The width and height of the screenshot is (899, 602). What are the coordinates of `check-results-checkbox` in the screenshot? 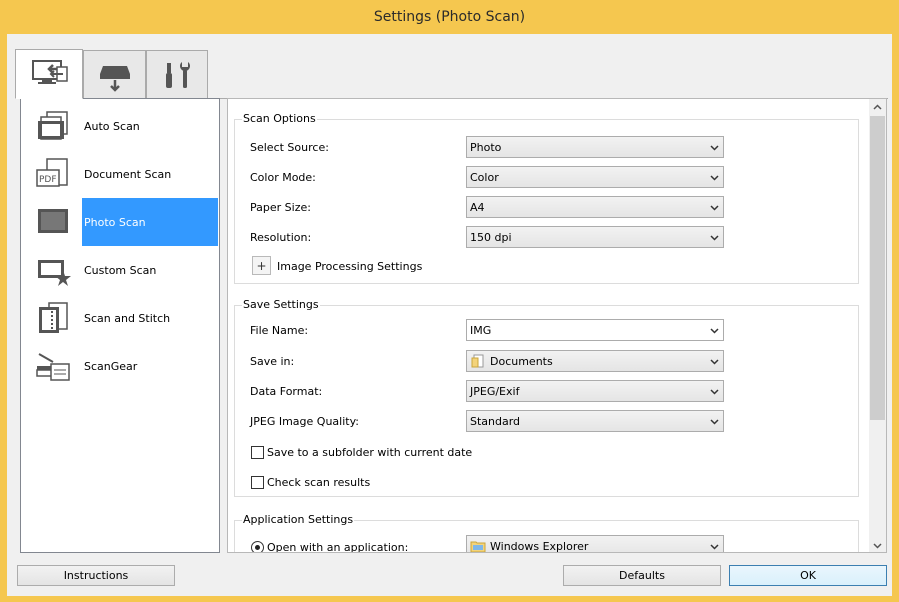 It's located at (257, 482).